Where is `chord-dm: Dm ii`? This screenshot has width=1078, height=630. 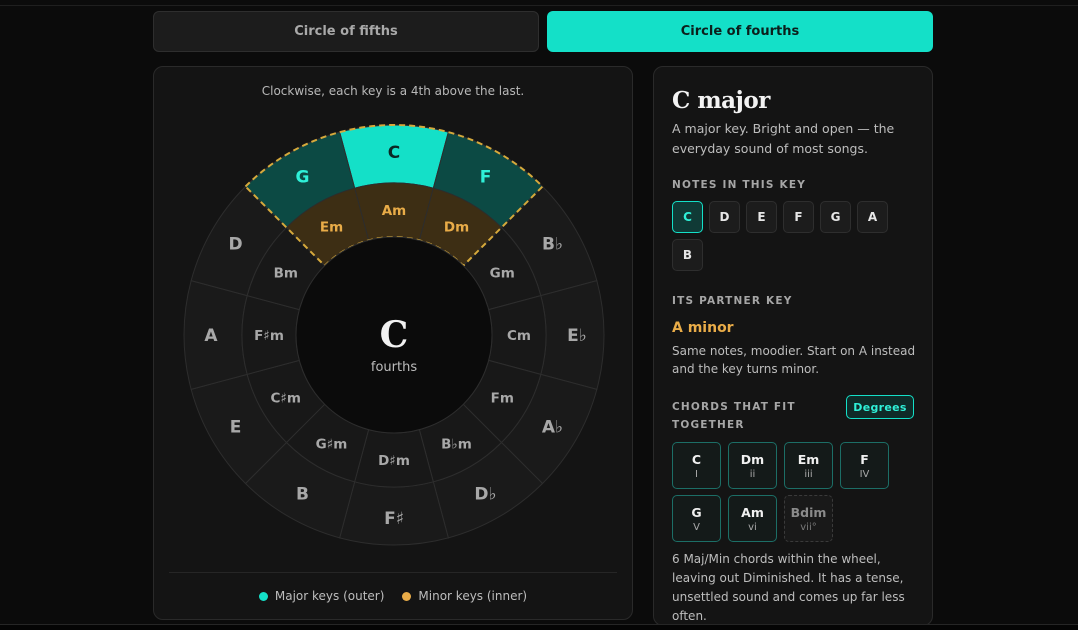 chord-dm: Dm ii is located at coordinates (752, 465).